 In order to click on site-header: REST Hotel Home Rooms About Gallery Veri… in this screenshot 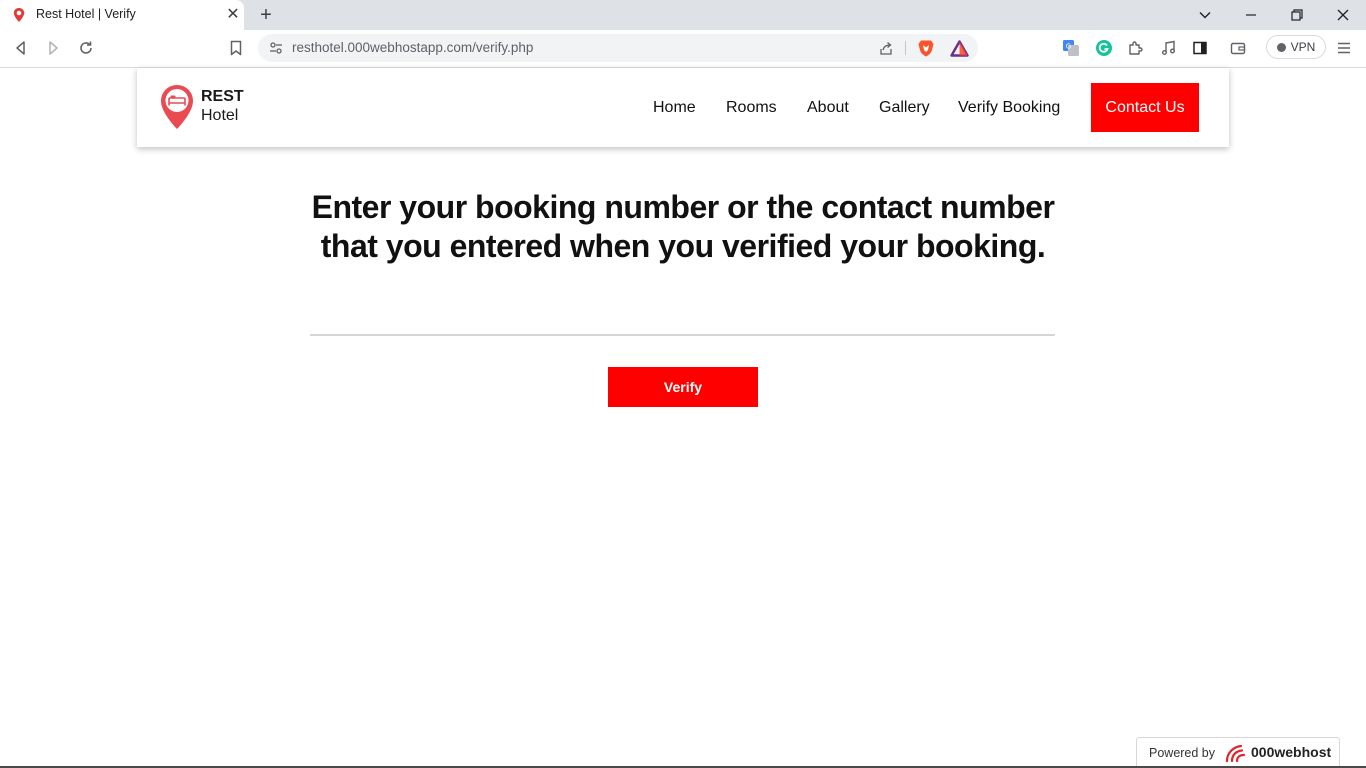, I will do `click(683, 107)`.